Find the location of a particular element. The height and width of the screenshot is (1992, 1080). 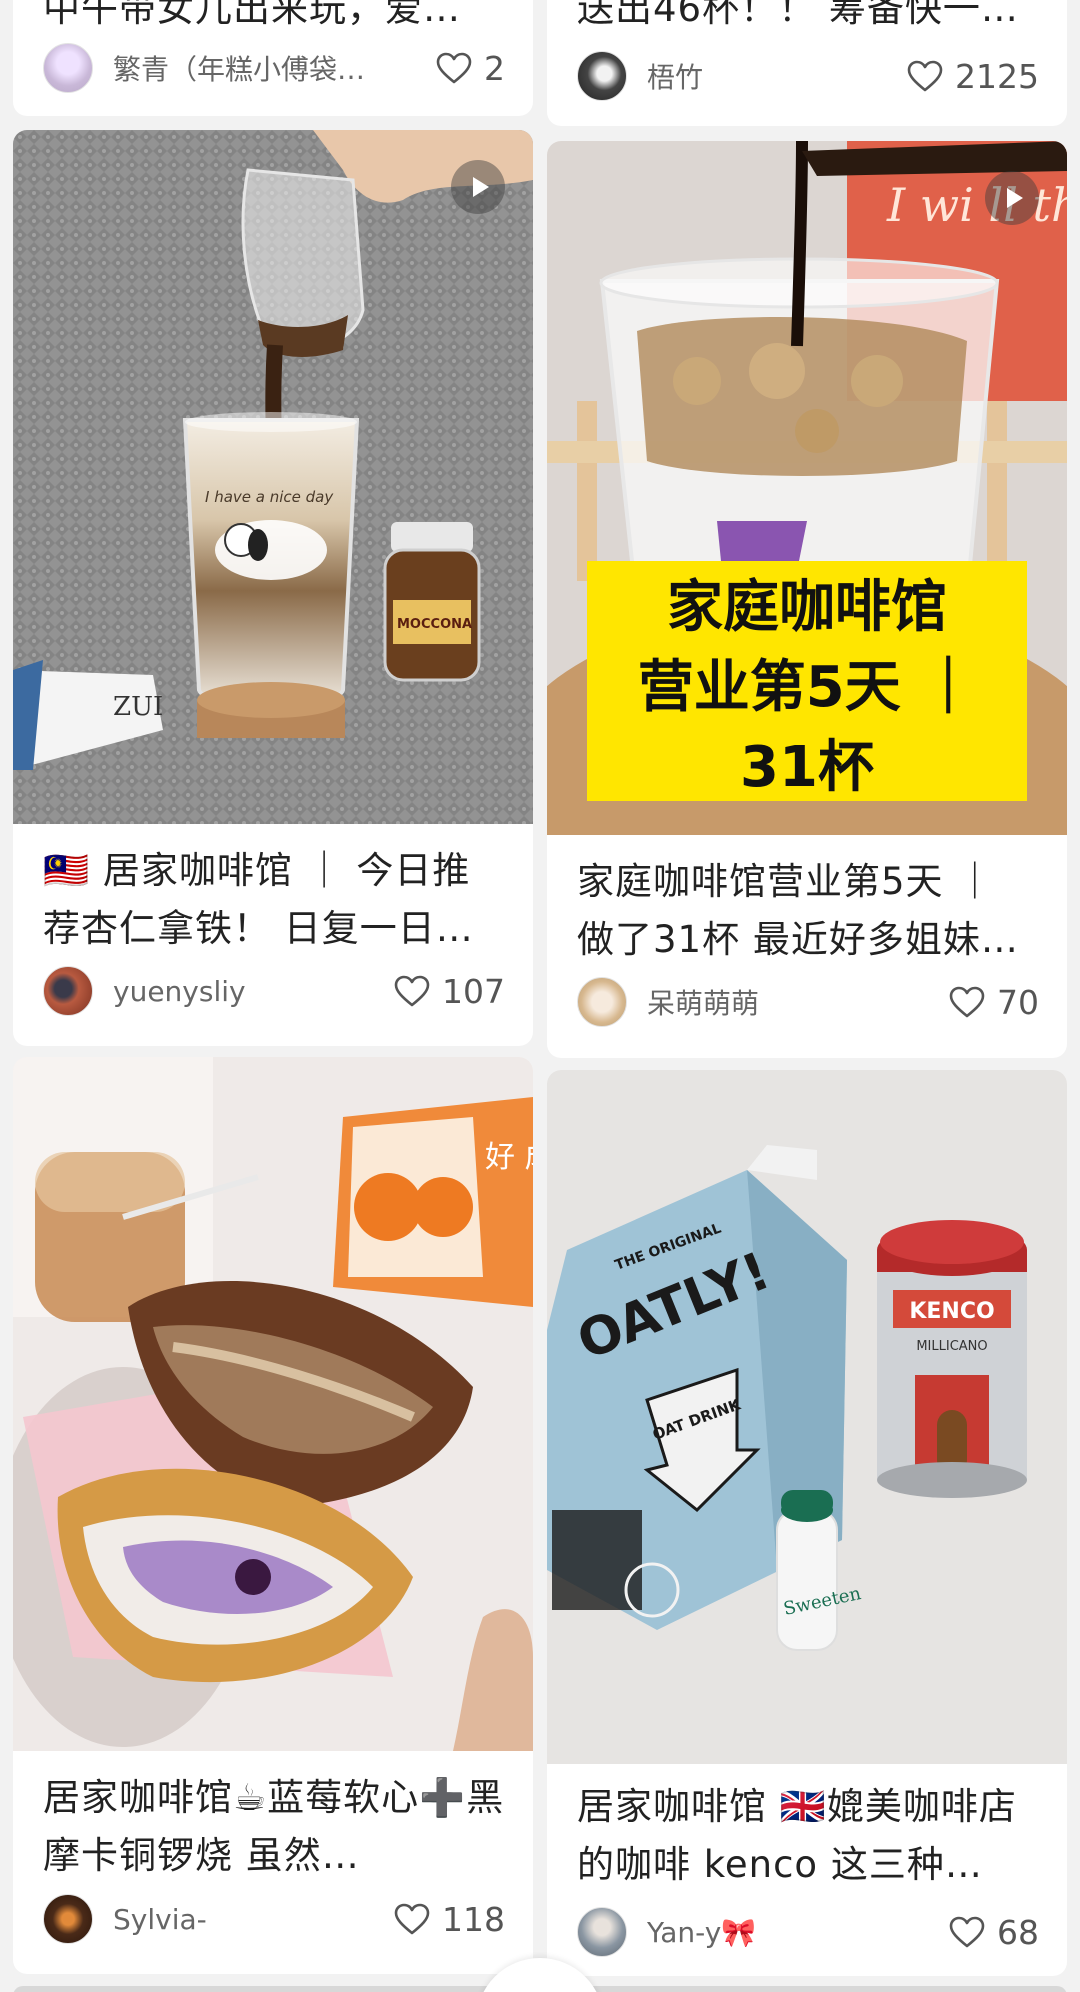

like-button: 107 is located at coordinates (449, 991).